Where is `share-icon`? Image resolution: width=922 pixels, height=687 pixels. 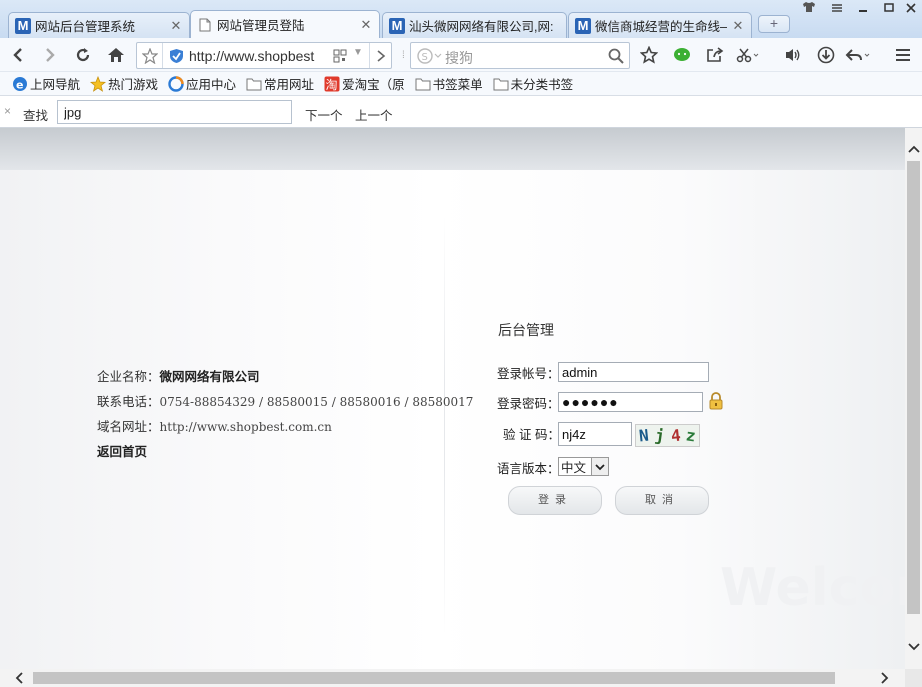 share-icon is located at coordinates (715, 55).